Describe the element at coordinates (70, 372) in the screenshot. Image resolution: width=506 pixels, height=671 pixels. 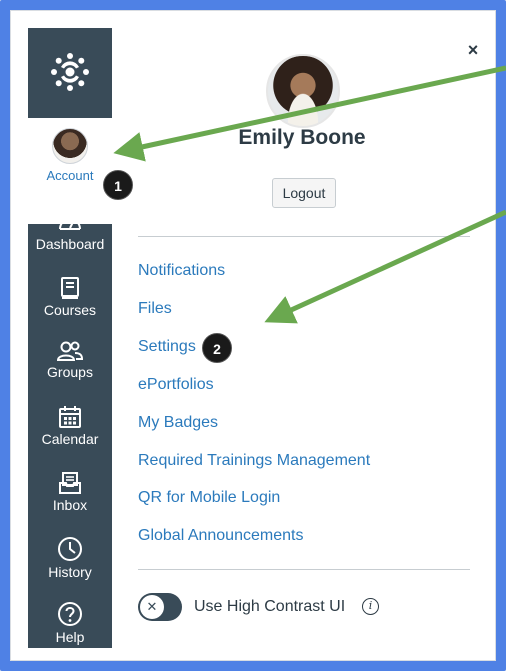
I see `nav-item-label: Groups` at that location.